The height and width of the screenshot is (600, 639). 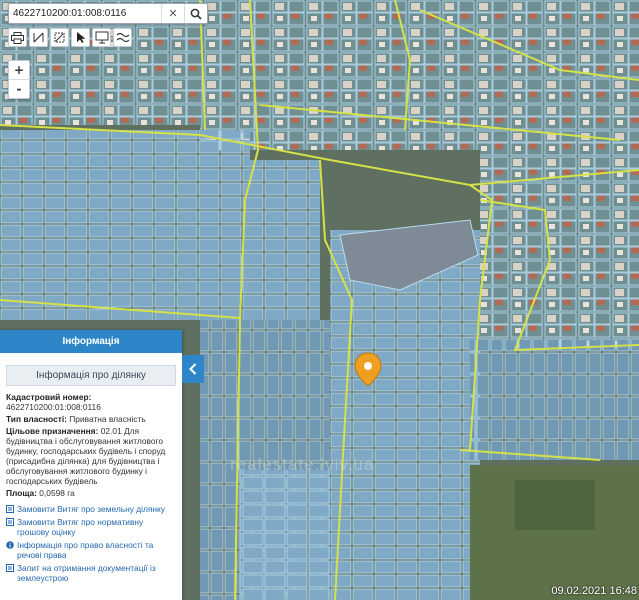 What do you see at coordinates (10, 545) in the screenshot?
I see `info-icon` at bounding box center [10, 545].